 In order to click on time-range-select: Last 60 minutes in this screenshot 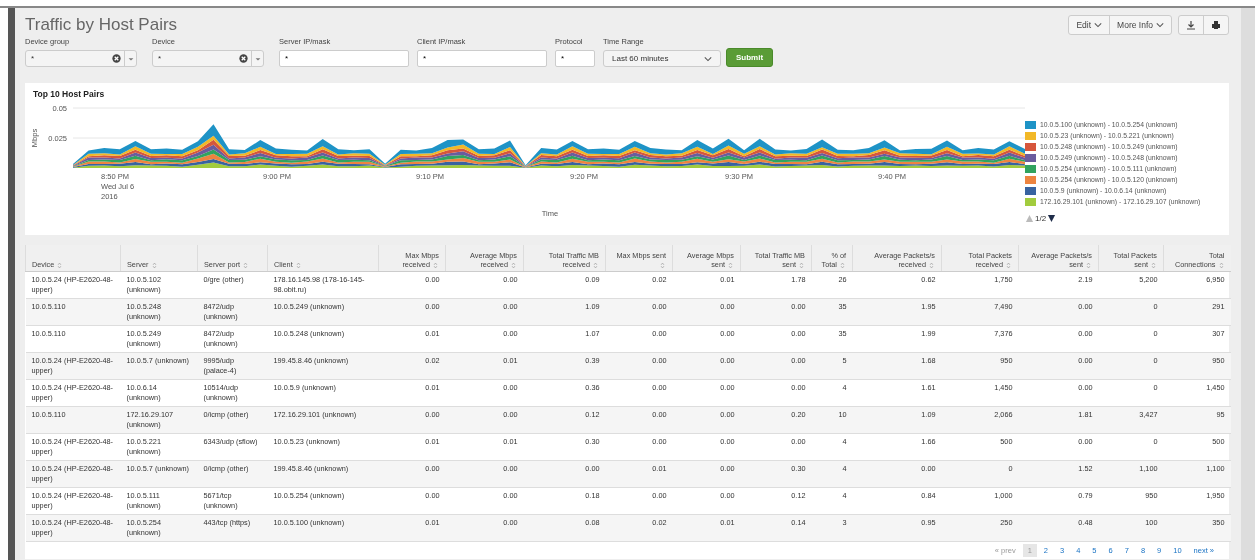, I will do `click(662, 58)`.